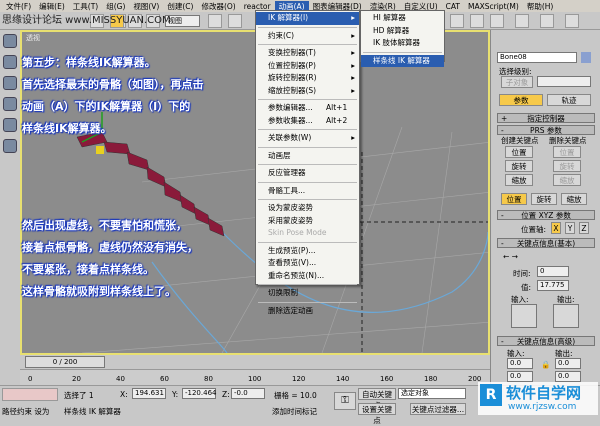 The height and width of the screenshot is (426, 600). Describe the element at coordinates (377, 414) in the screenshot. I see `set-key-button: 设置关键点` at that location.